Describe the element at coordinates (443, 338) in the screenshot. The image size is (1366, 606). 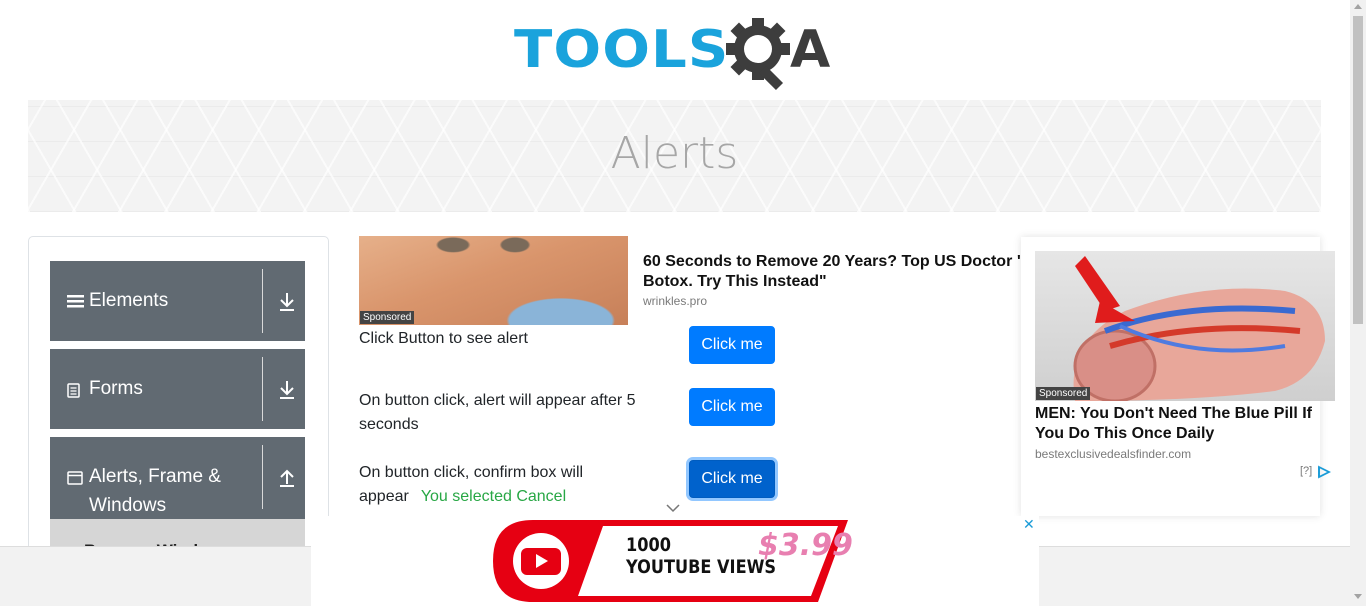
I see `alert-description: Click Button to see alert` at that location.